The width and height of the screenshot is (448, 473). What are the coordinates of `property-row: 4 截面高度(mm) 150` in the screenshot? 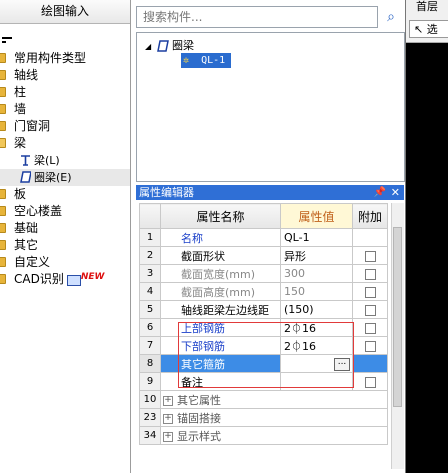 It's located at (263, 291).